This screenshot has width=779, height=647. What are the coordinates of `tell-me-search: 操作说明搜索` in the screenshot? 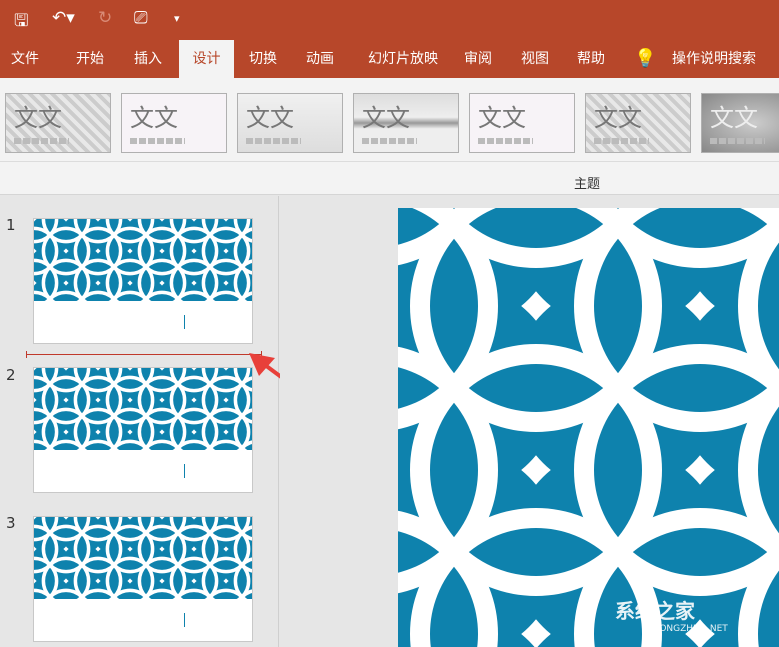 It's located at (714, 59).